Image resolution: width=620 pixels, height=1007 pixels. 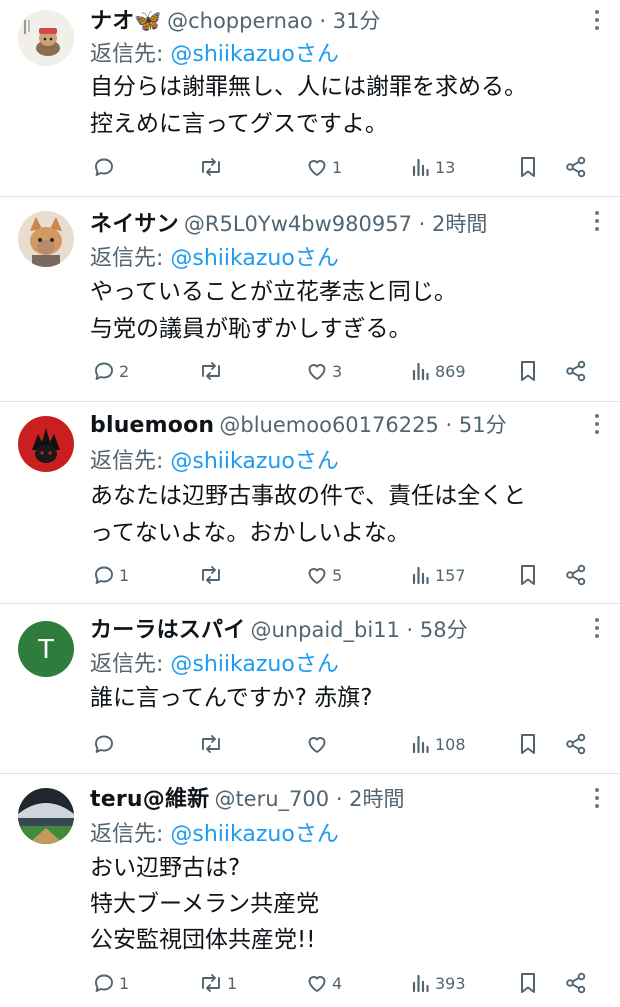 What do you see at coordinates (126, 21) in the screenshot?
I see `display-name: ナオ🦋` at bounding box center [126, 21].